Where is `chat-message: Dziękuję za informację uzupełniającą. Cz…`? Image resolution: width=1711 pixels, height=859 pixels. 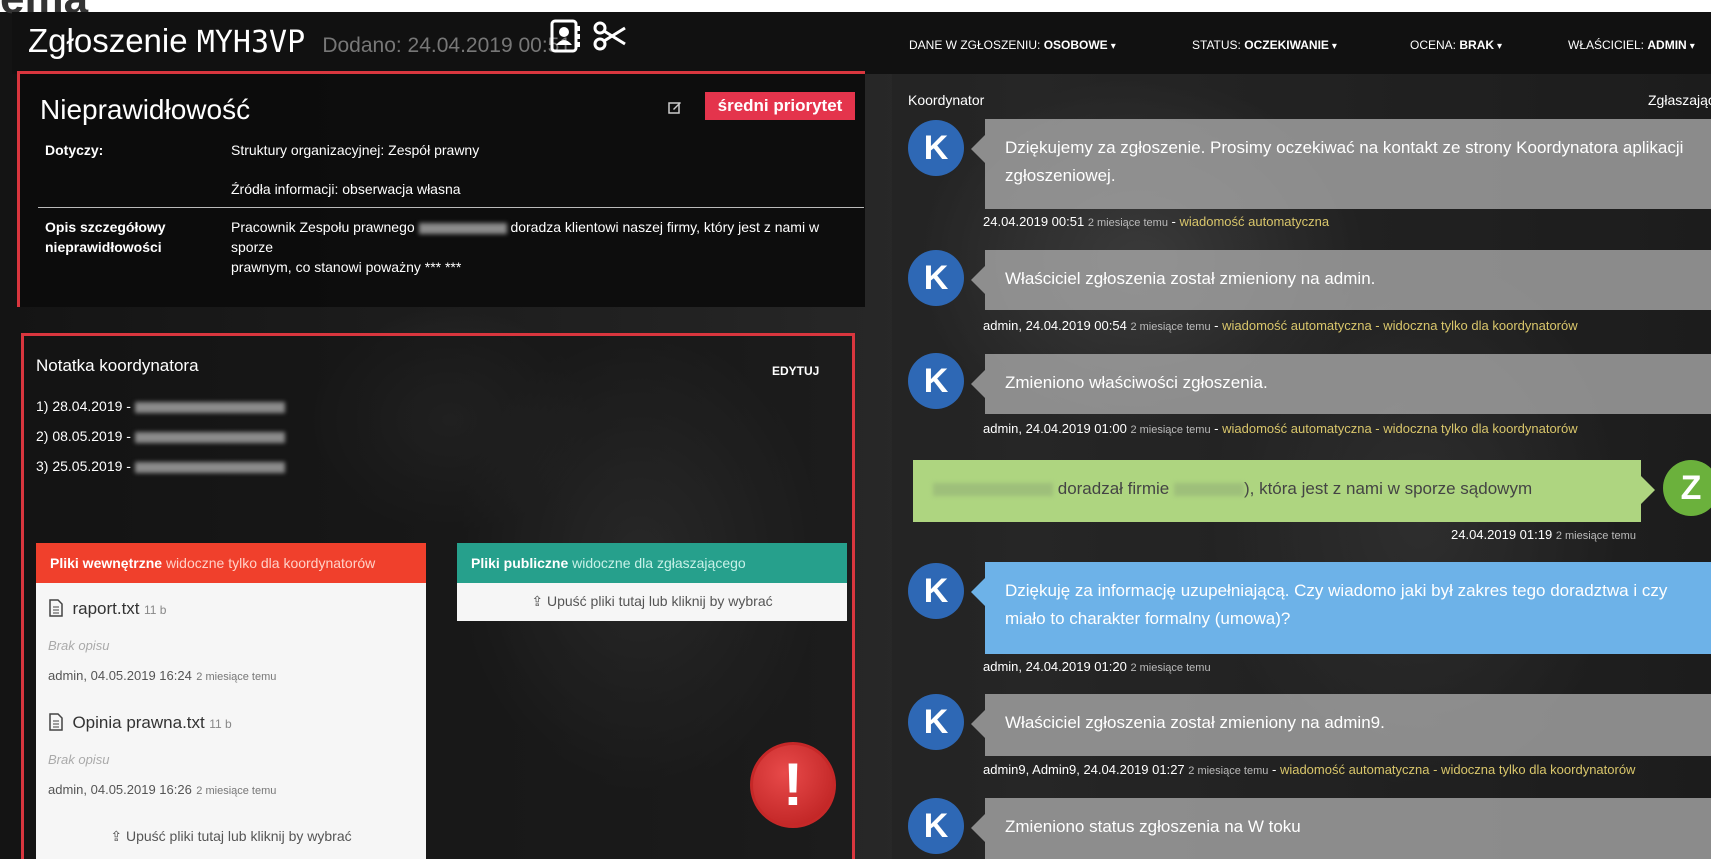
chat-message: Dziękuję za informację uzupełniającą. Cz… is located at coordinates (1341, 608).